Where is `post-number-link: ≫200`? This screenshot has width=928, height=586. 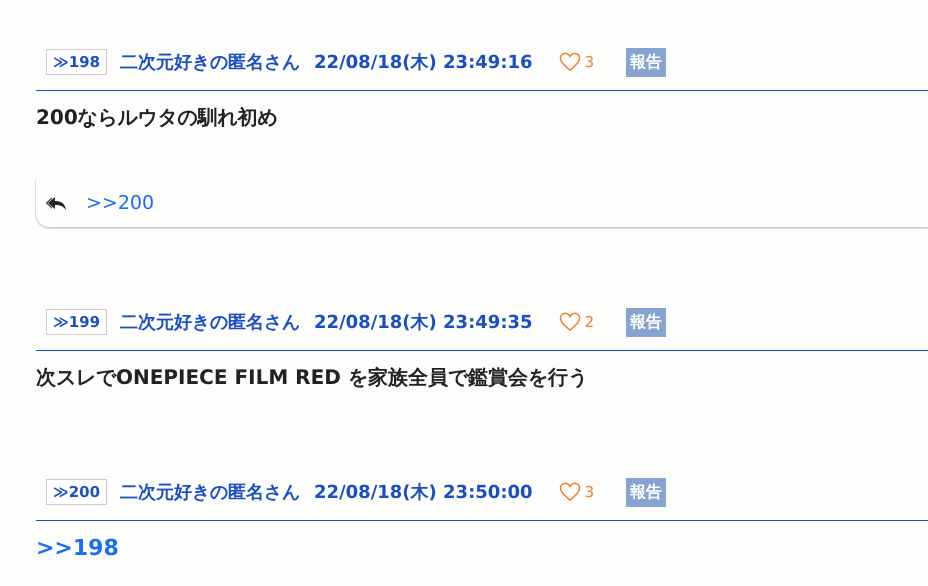 post-number-link: ≫200 is located at coordinates (77, 492).